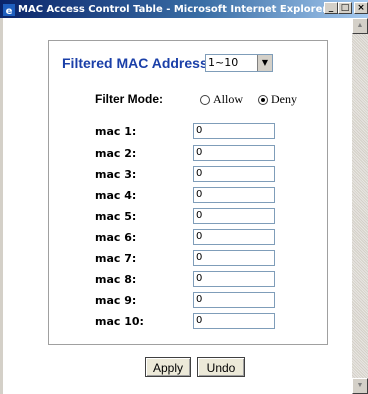 This screenshot has width=368, height=394. I want to click on mac-range-value: 1~10, so click(223, 62).